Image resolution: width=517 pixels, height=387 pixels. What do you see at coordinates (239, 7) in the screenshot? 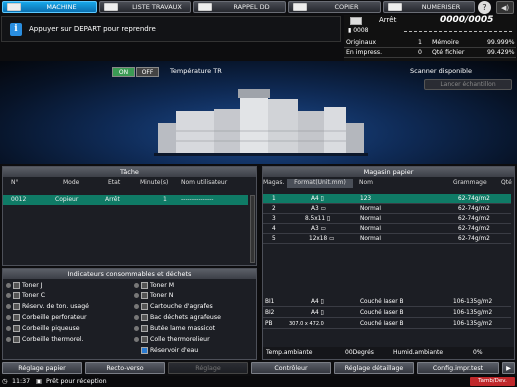
I see `tab-hdd-recall: RAPPEL DD` at bounding box center [239, 7].